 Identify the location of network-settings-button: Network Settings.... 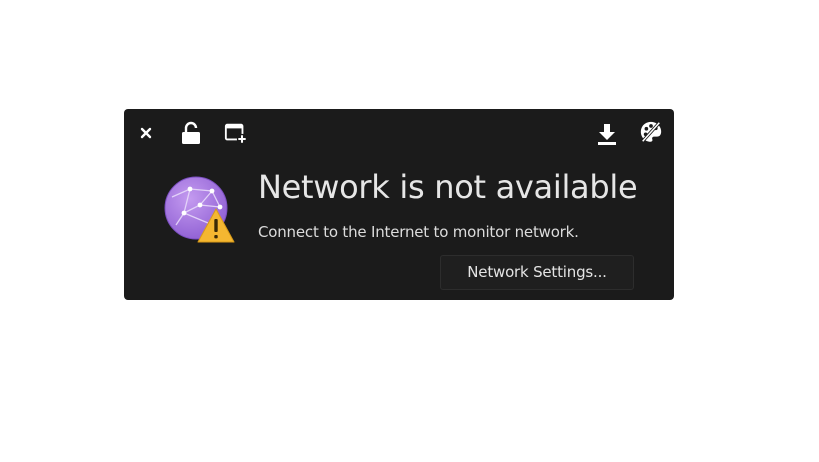
(537, 272).